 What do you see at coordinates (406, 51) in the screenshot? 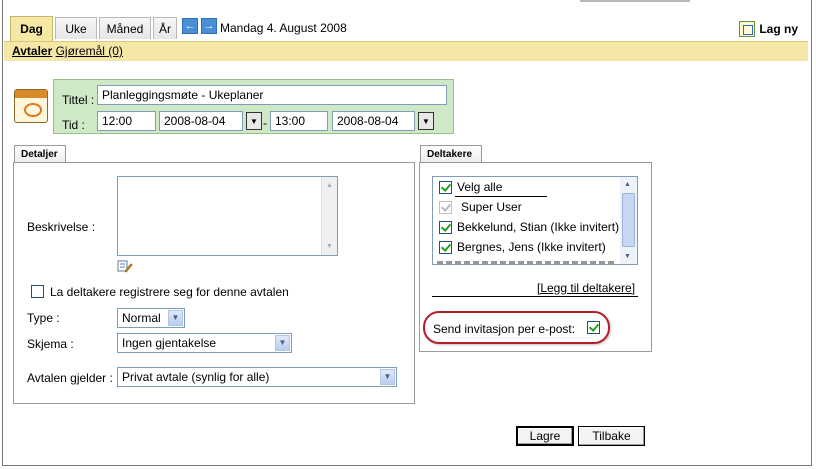
I see `sub-navigation: Avtaler Gjøremål (0)` at bounding box center [406, 51].